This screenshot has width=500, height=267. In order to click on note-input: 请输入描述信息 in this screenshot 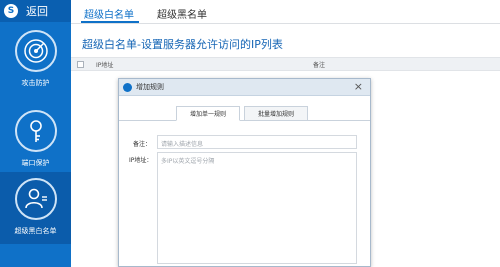, I will do `click(257, 142)`.